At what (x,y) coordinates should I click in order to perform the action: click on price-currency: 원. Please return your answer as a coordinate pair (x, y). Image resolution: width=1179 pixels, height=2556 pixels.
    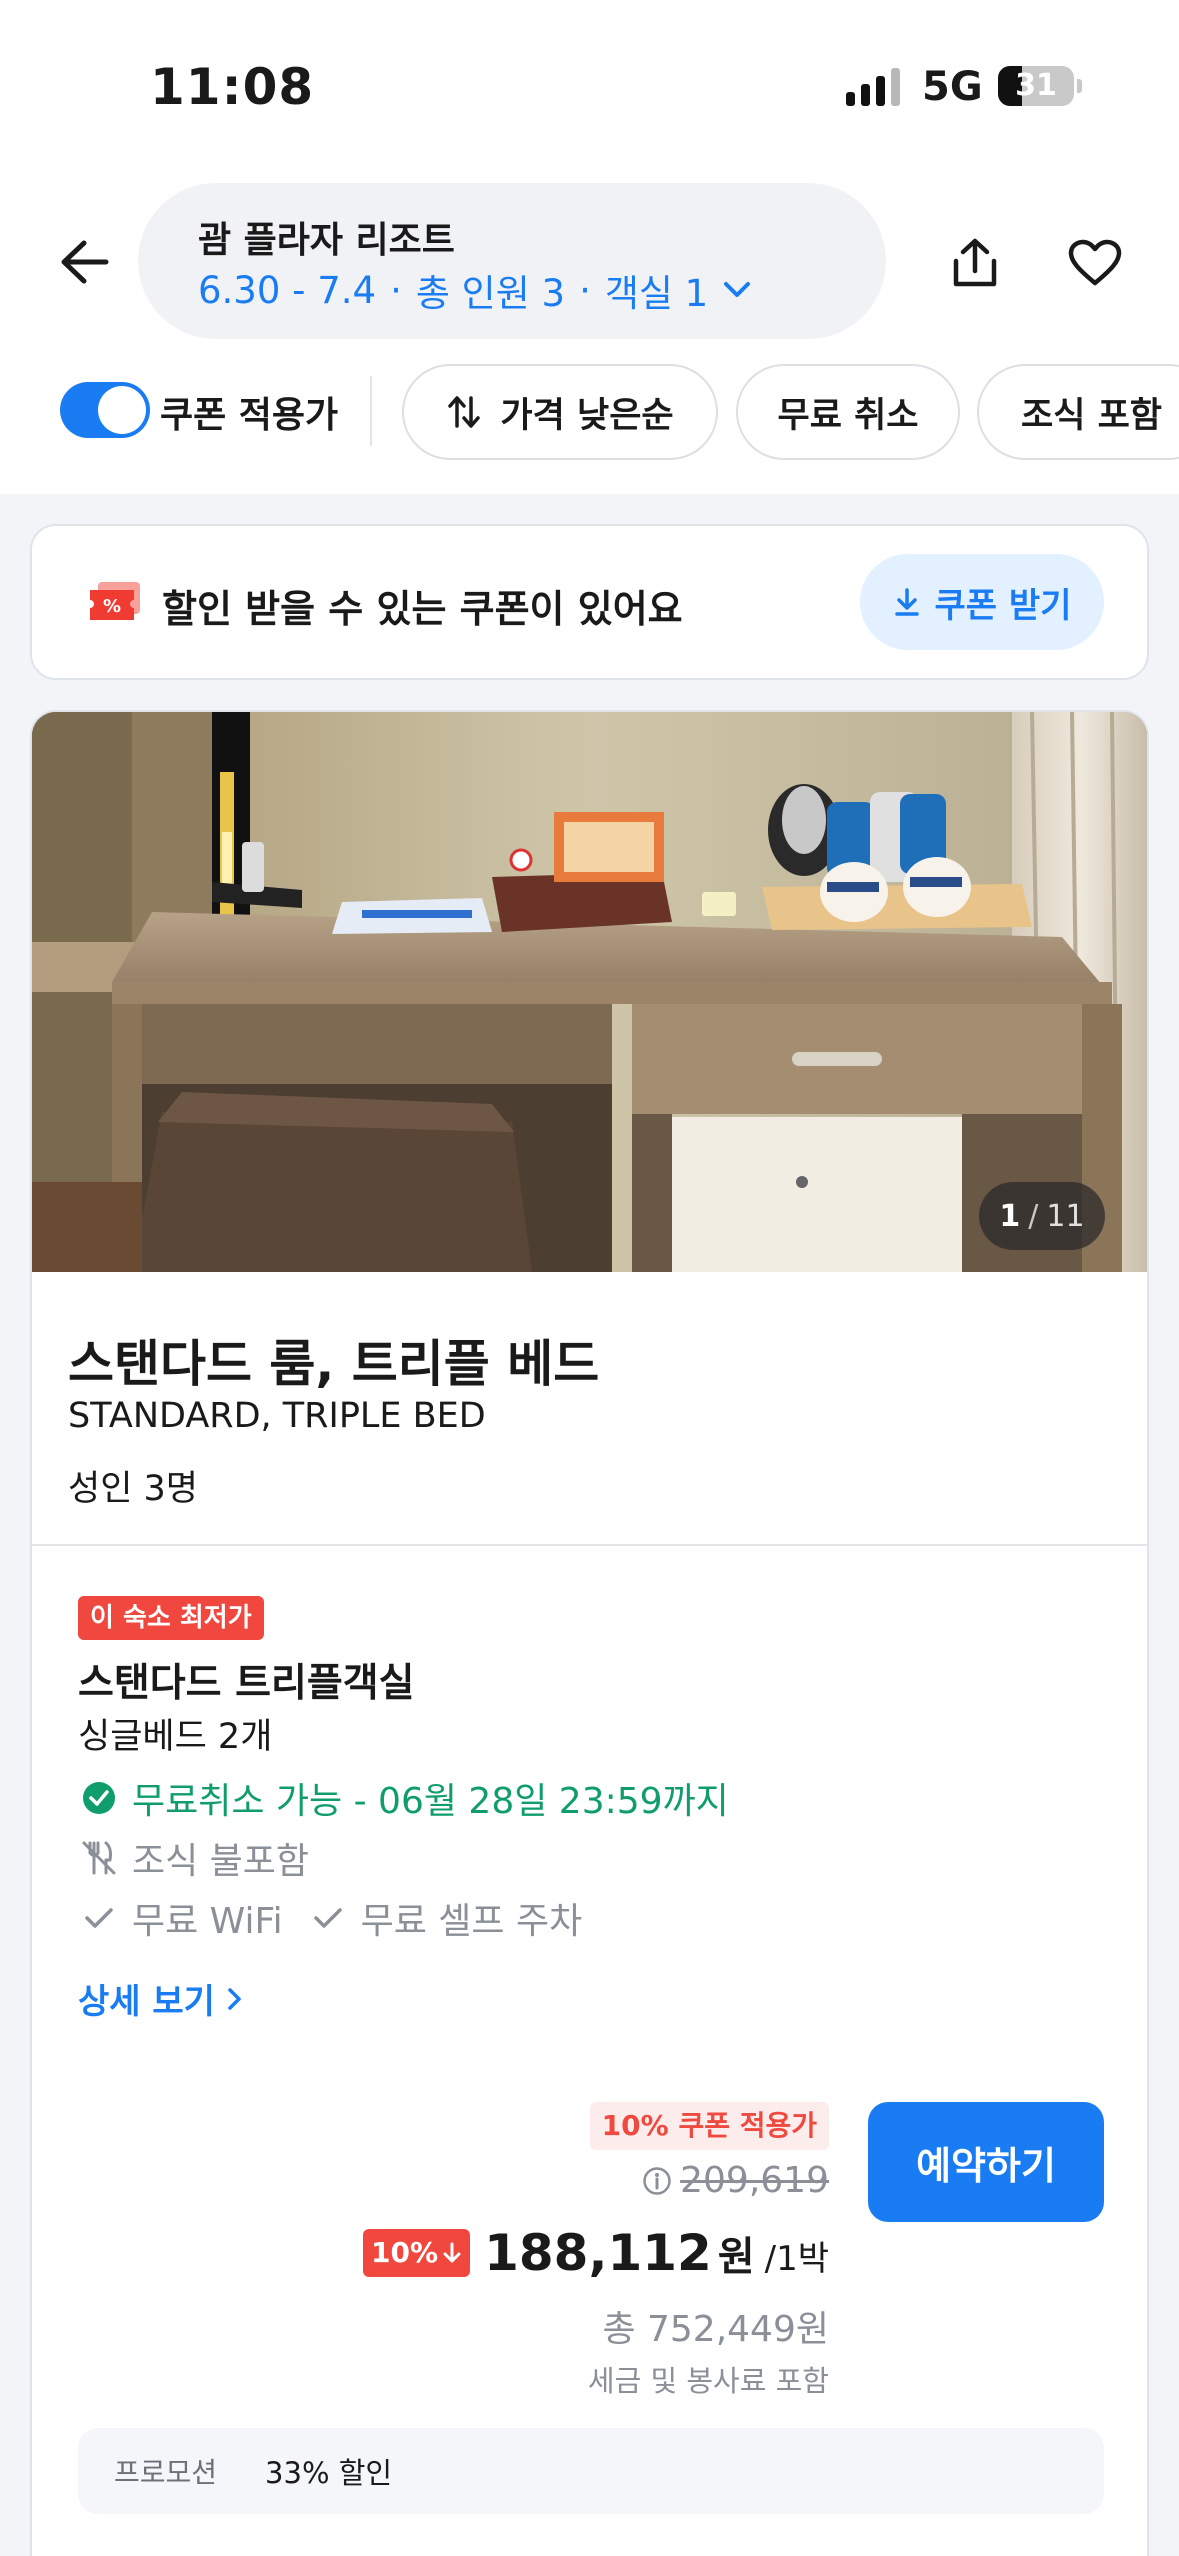
    Looking at the image, I should click on (736, 2257).